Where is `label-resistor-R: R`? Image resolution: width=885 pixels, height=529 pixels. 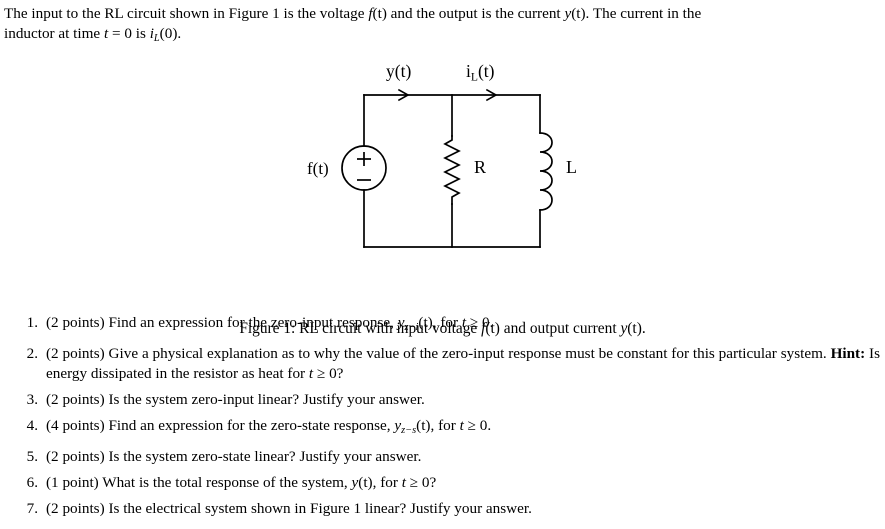 label-resistor-R: R is located at coordinates (480, 167).